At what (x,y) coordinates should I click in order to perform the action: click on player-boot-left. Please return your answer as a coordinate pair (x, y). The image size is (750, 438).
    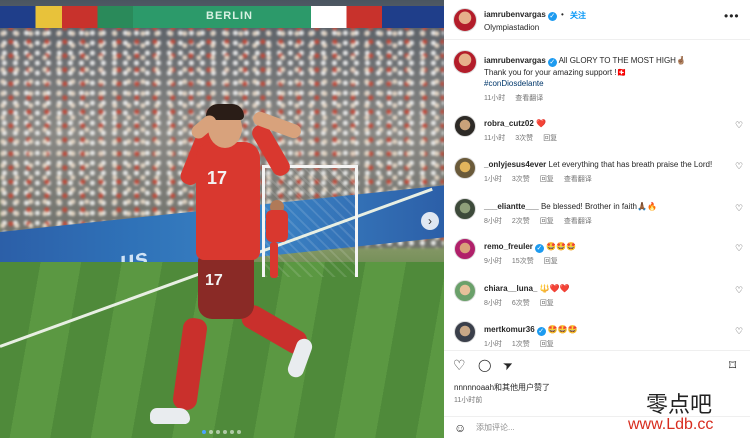
    Looking at the image, I should click on (170, 416).